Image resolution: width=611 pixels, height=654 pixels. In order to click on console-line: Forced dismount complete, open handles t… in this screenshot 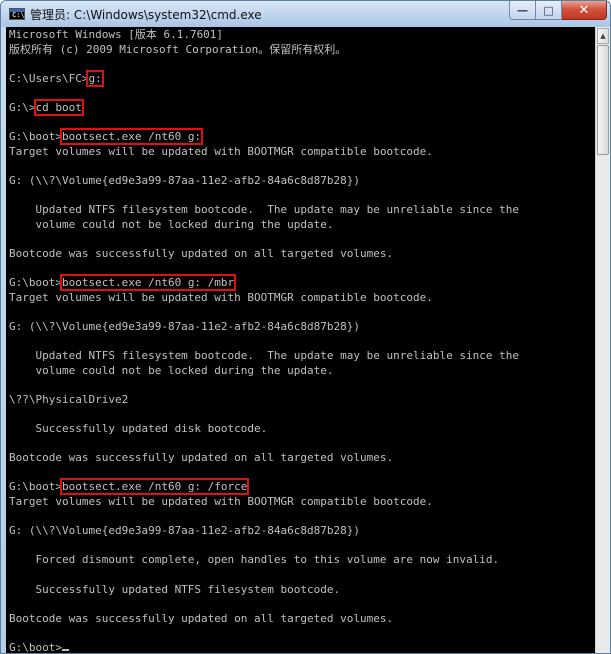, I will do `click(302, 560)`.